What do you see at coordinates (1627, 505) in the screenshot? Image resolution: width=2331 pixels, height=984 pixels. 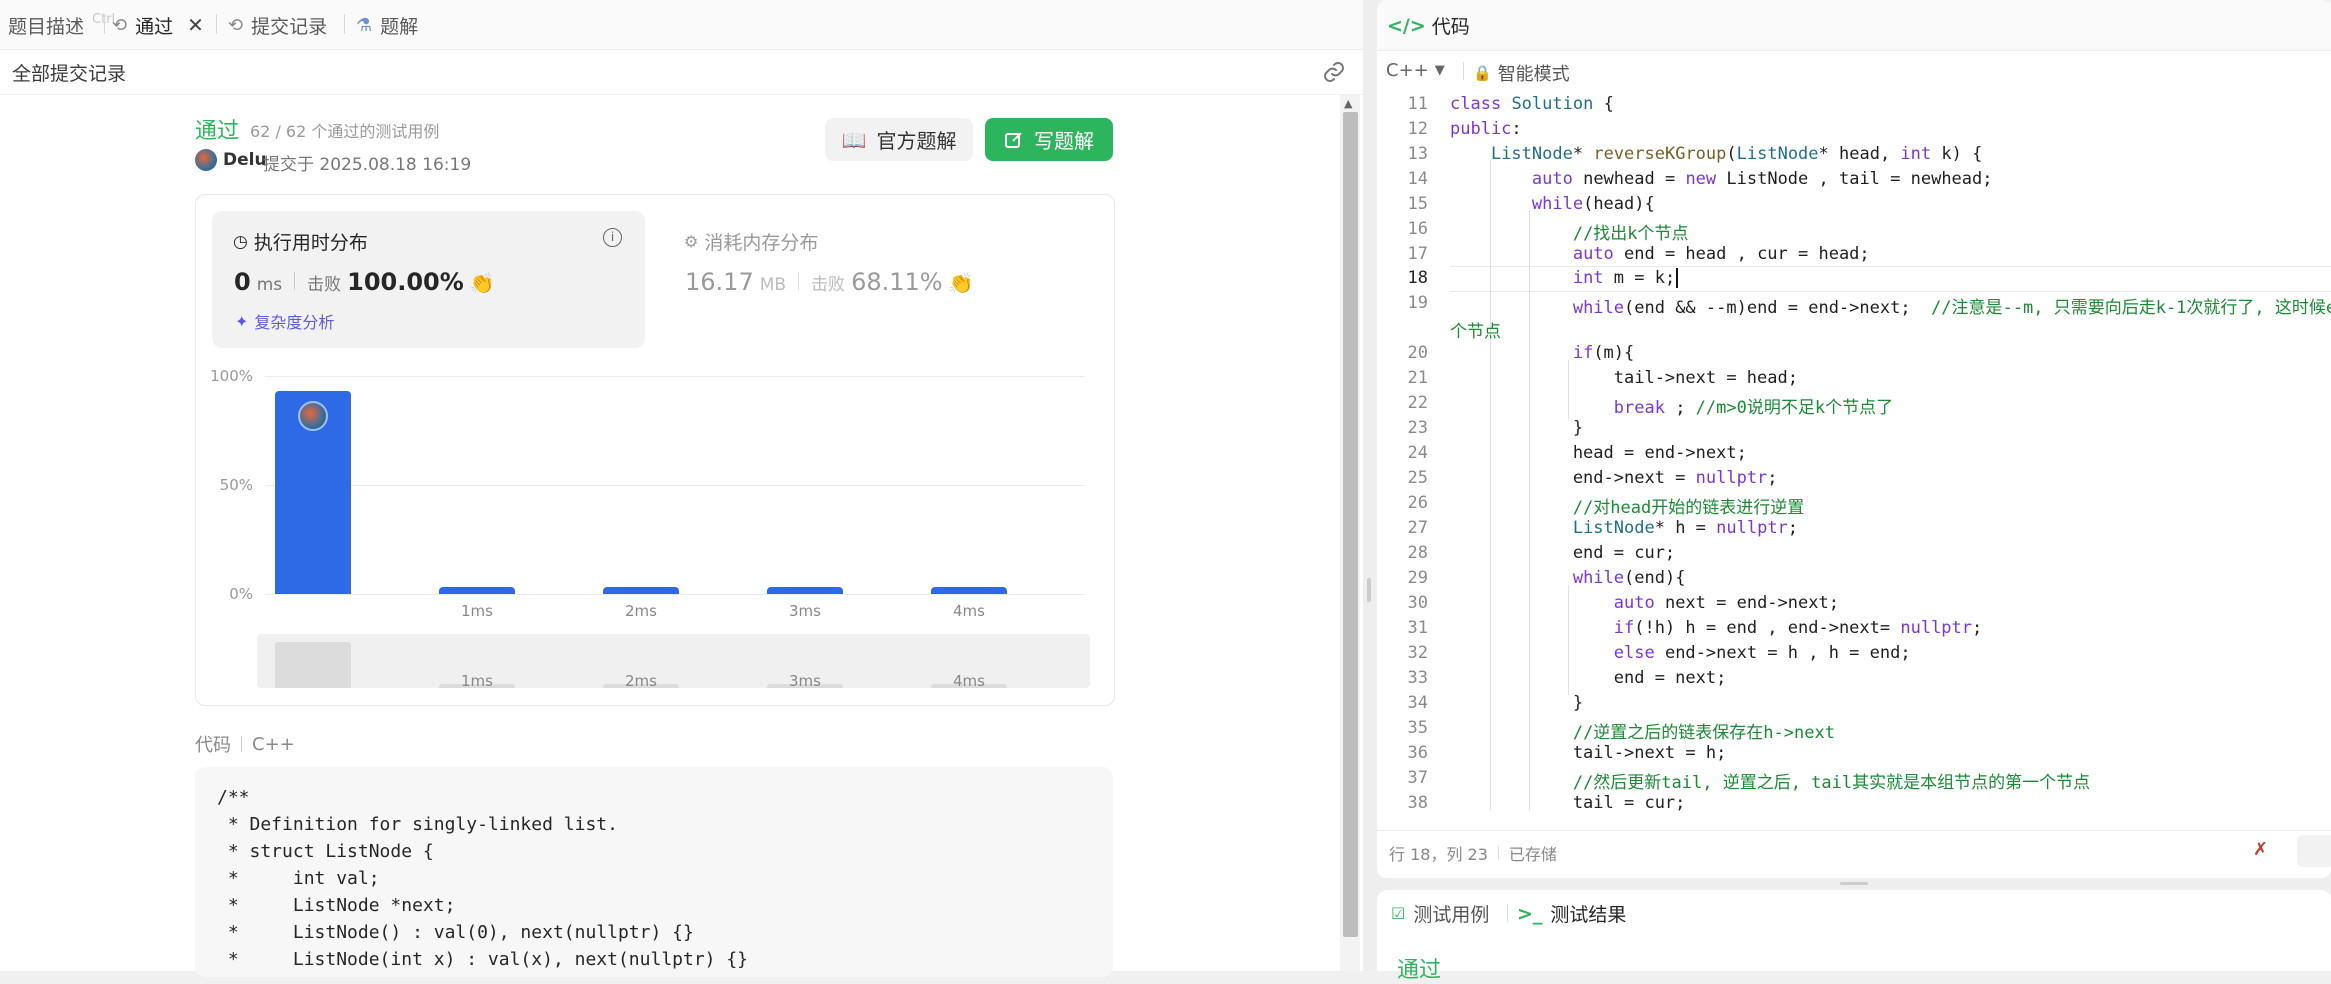 I see `code-line-26: //对head开始的链表进行逆置` at bounding box center [1627, 505].